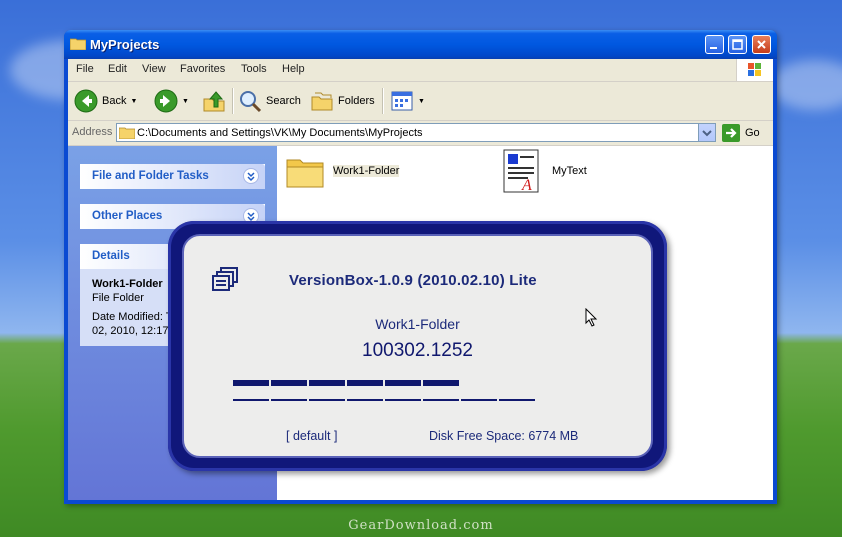 Image resolution: width=842 pixels, height=537 pixels. What do you see at coordinates (92, 132) in the screenshot?
I see `address-label: Address` at bounding box center [92, 132].